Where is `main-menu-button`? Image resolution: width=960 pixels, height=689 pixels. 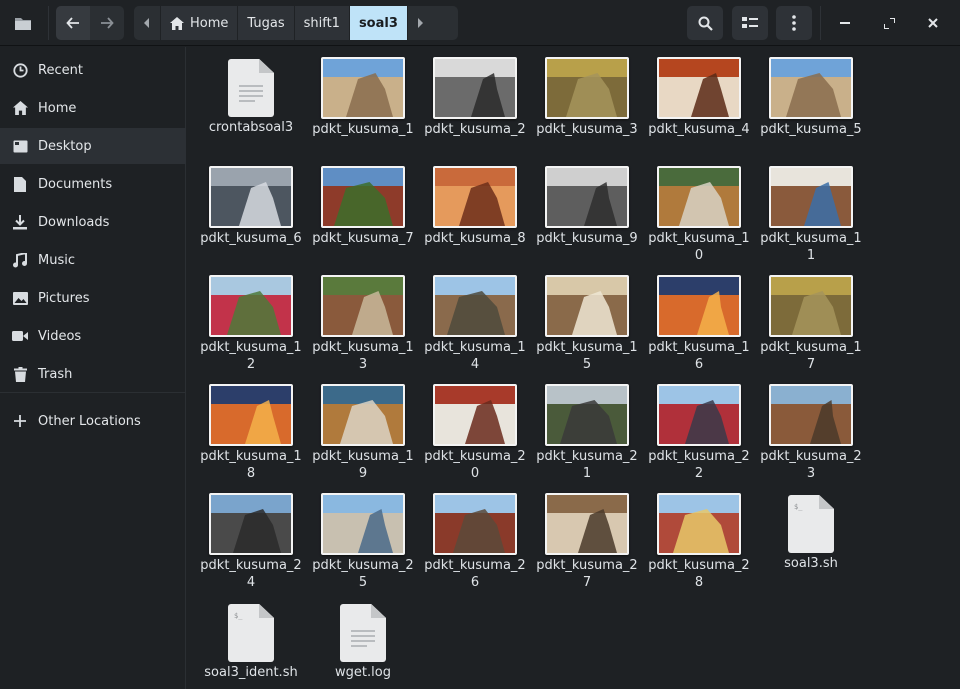 main-menu-button is located at coordinates (794, 23).